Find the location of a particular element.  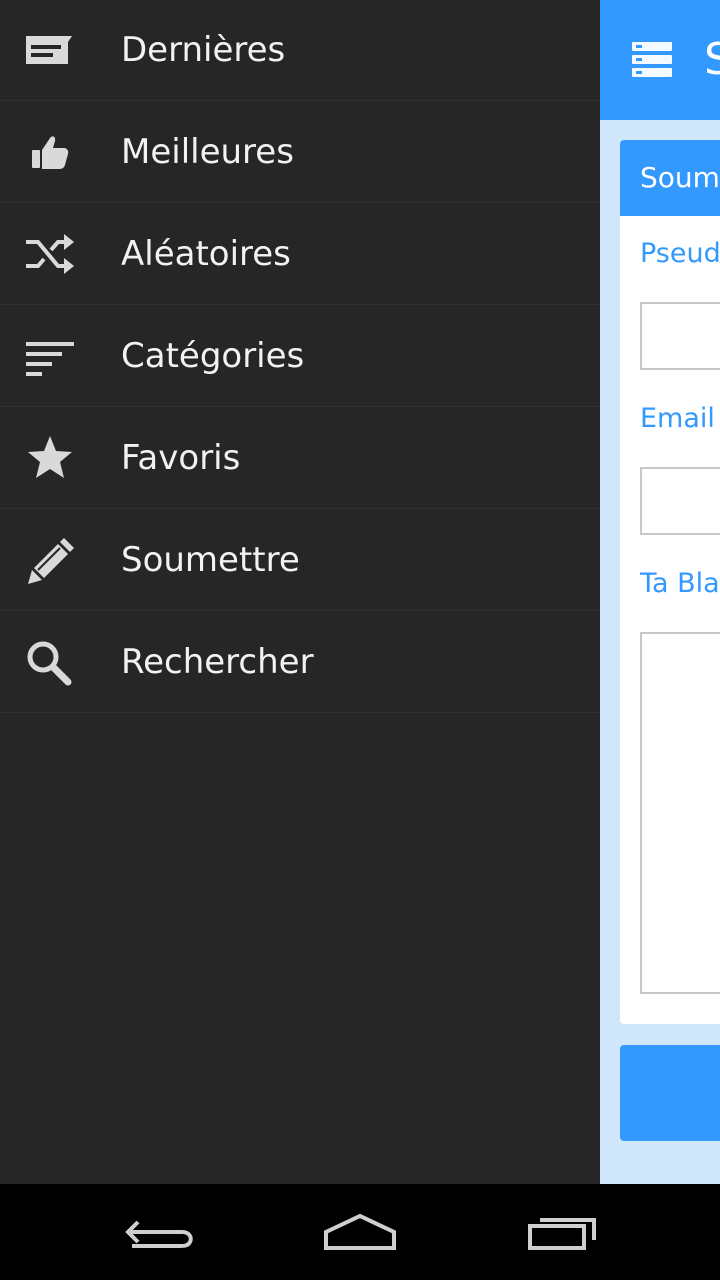

system-nav-bar is located at coordinates (360, 1232).